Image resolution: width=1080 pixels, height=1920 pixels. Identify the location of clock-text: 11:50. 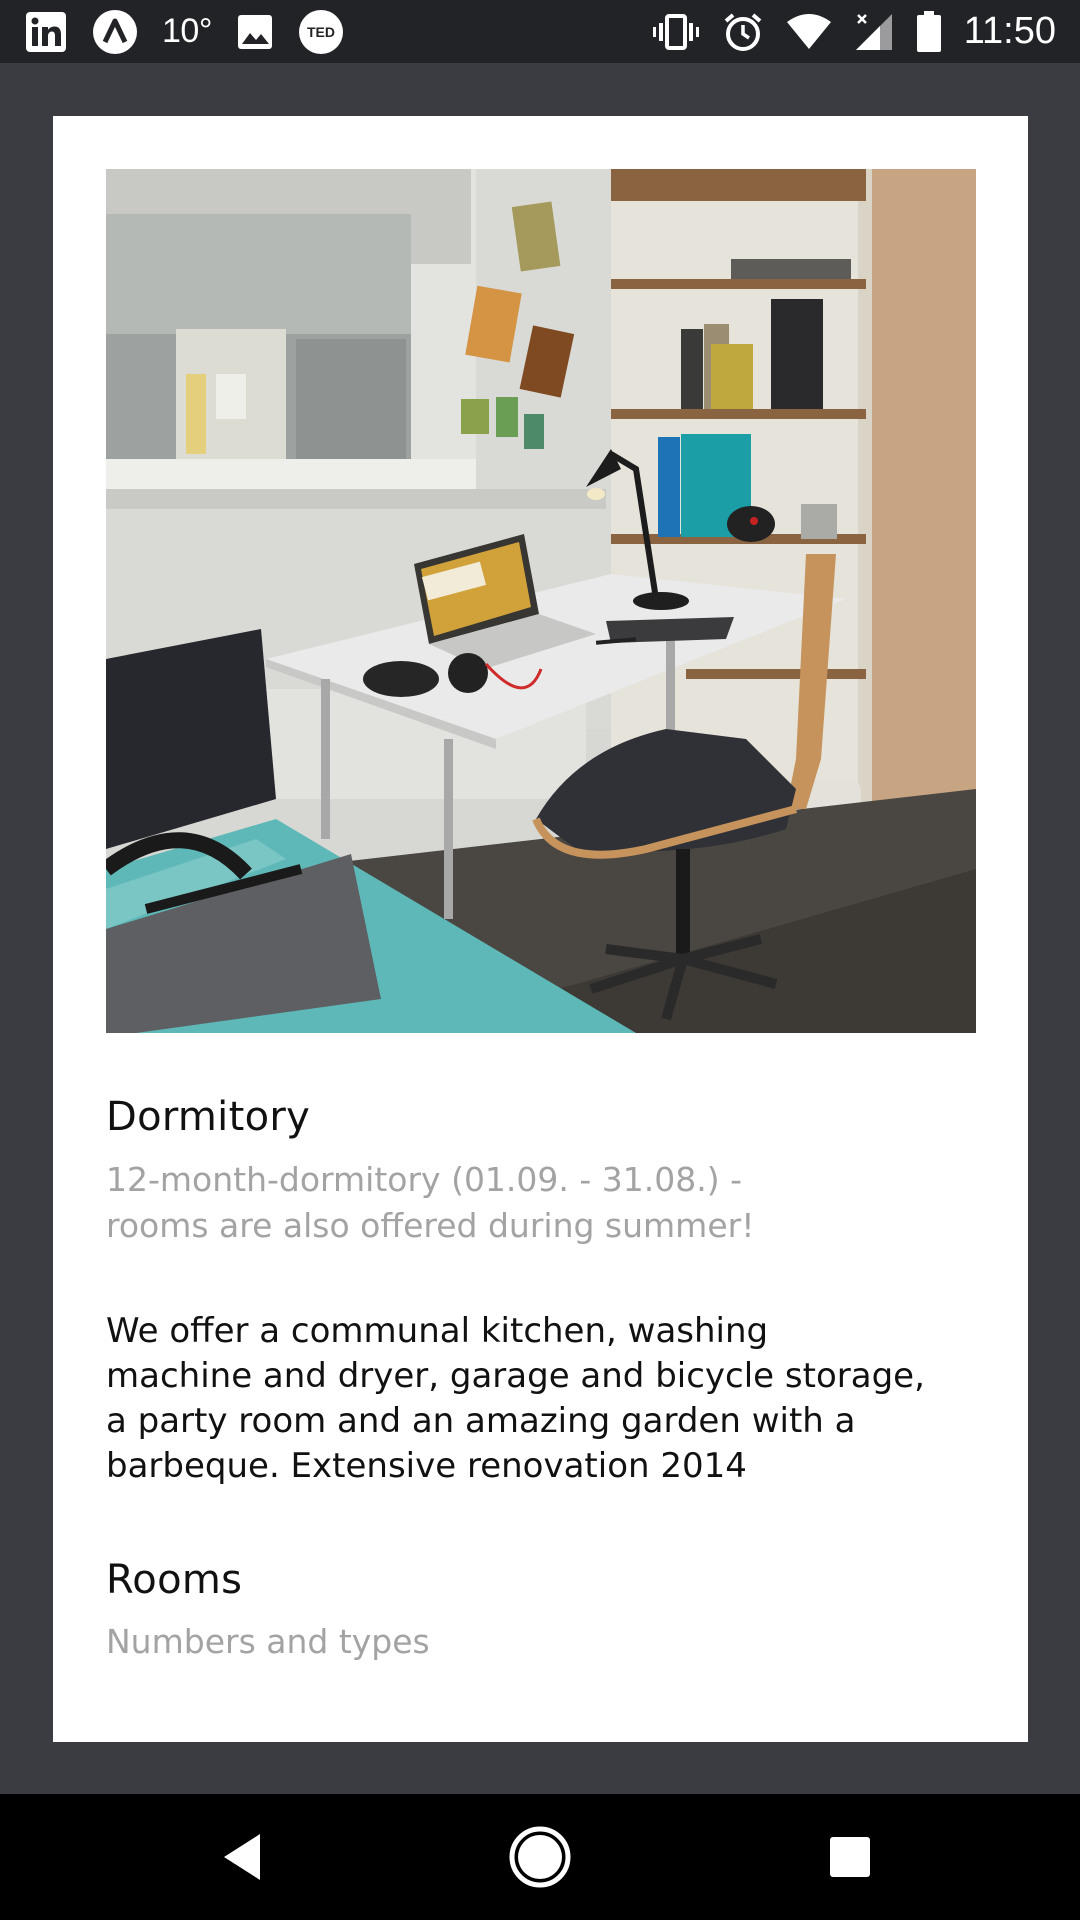
(1009, 31).